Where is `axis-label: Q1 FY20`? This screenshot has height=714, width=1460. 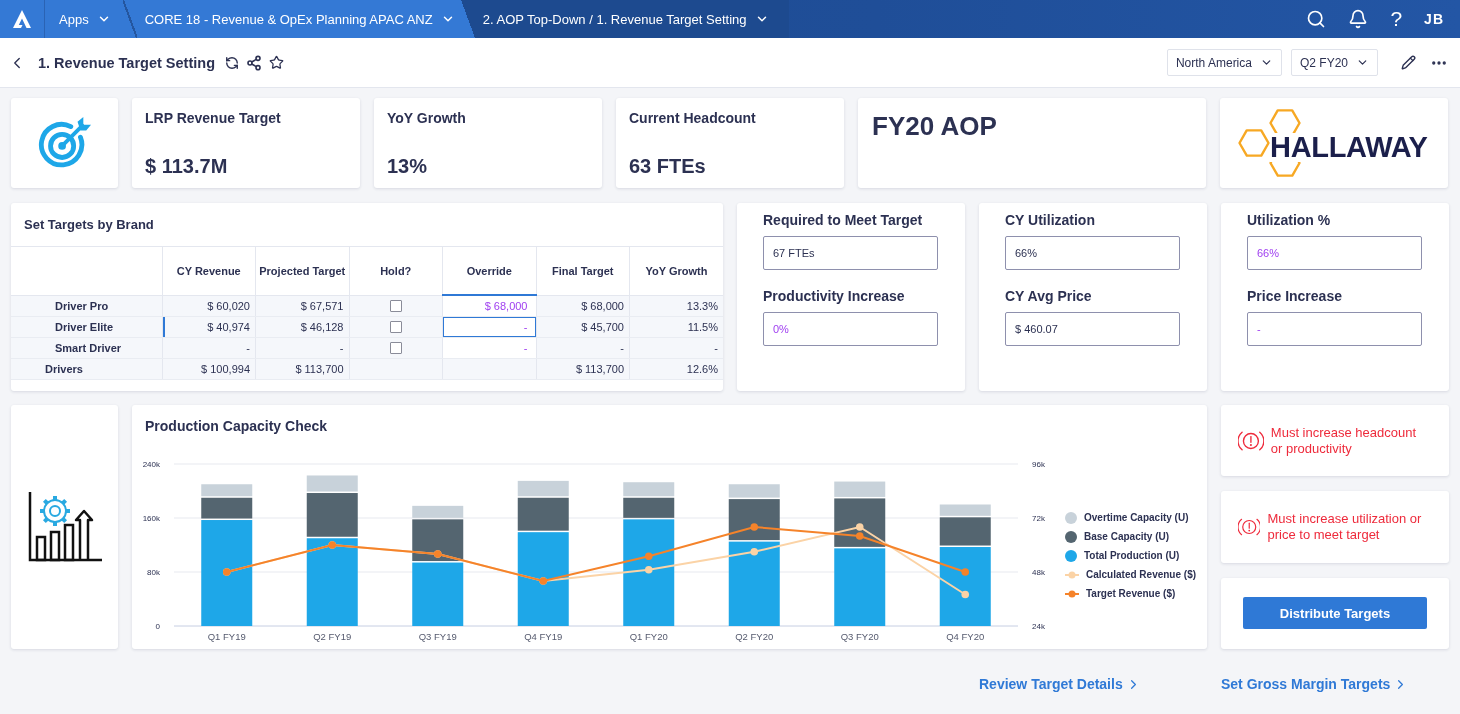 axis-label: Q1 FY20 is located at coordinates (648, 636).